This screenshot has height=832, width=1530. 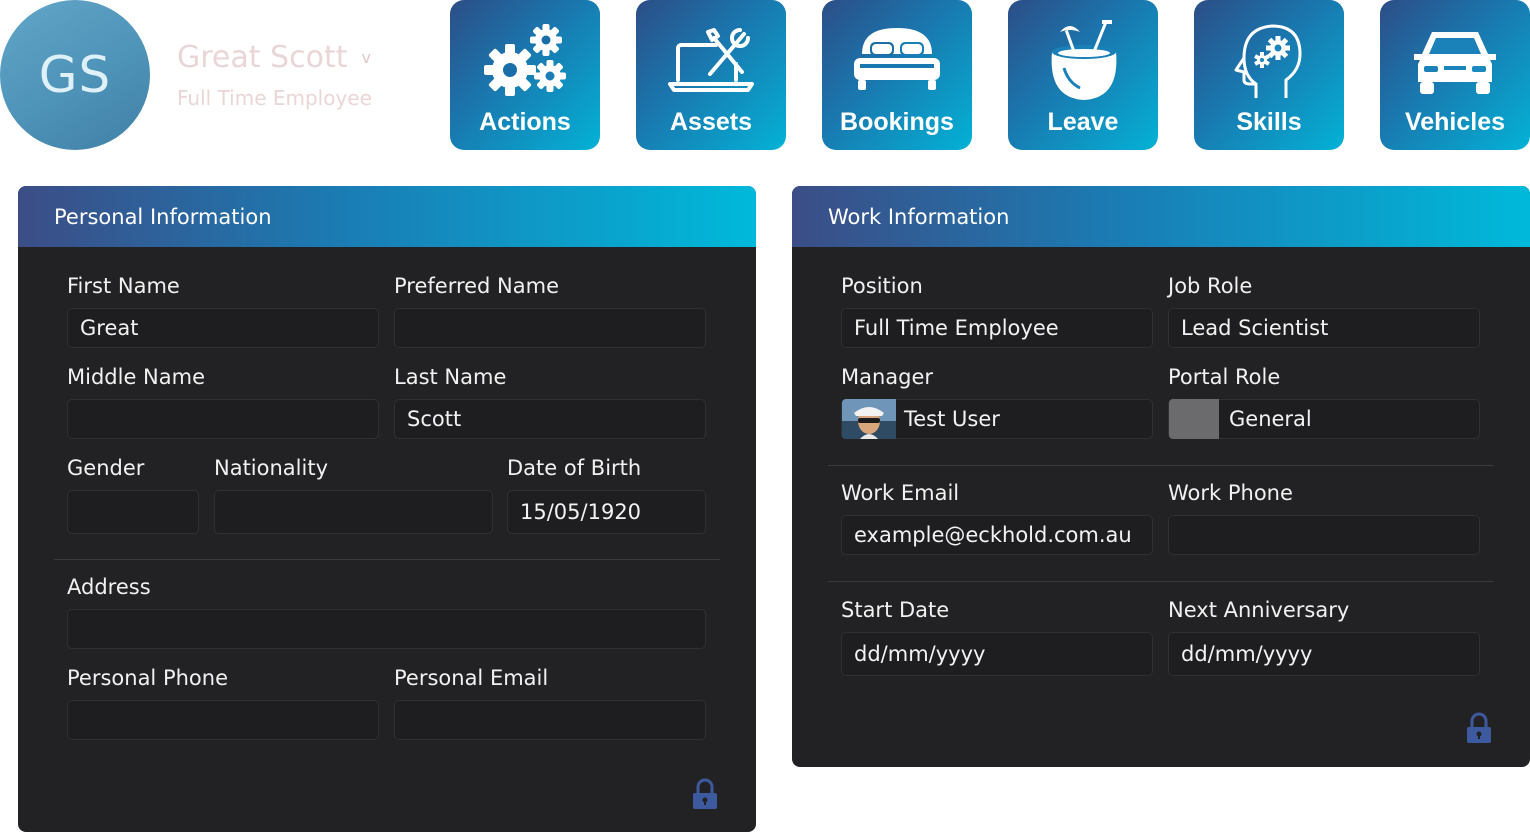 I want to click on address-input, so click(x=386, y=629).